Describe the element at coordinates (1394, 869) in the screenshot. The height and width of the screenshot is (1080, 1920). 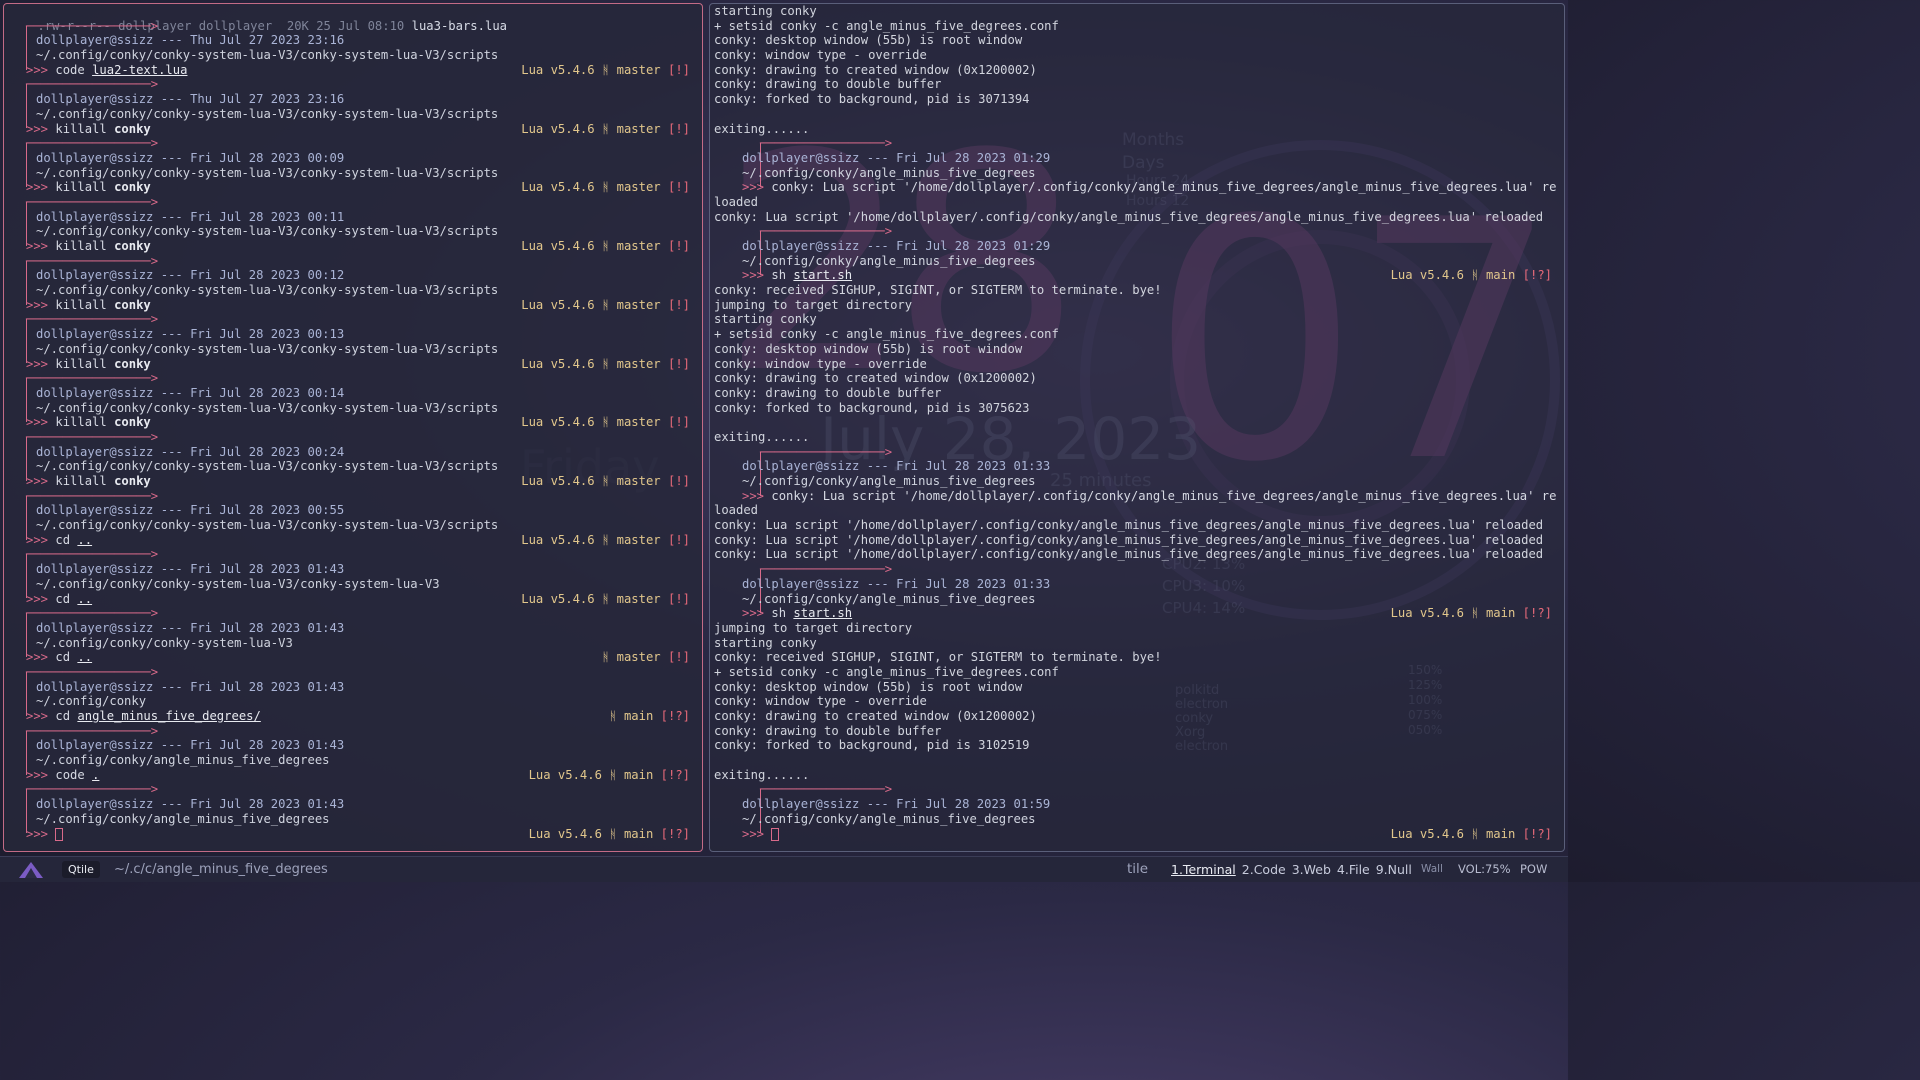
I see `group-5: 9.Null` at that location.